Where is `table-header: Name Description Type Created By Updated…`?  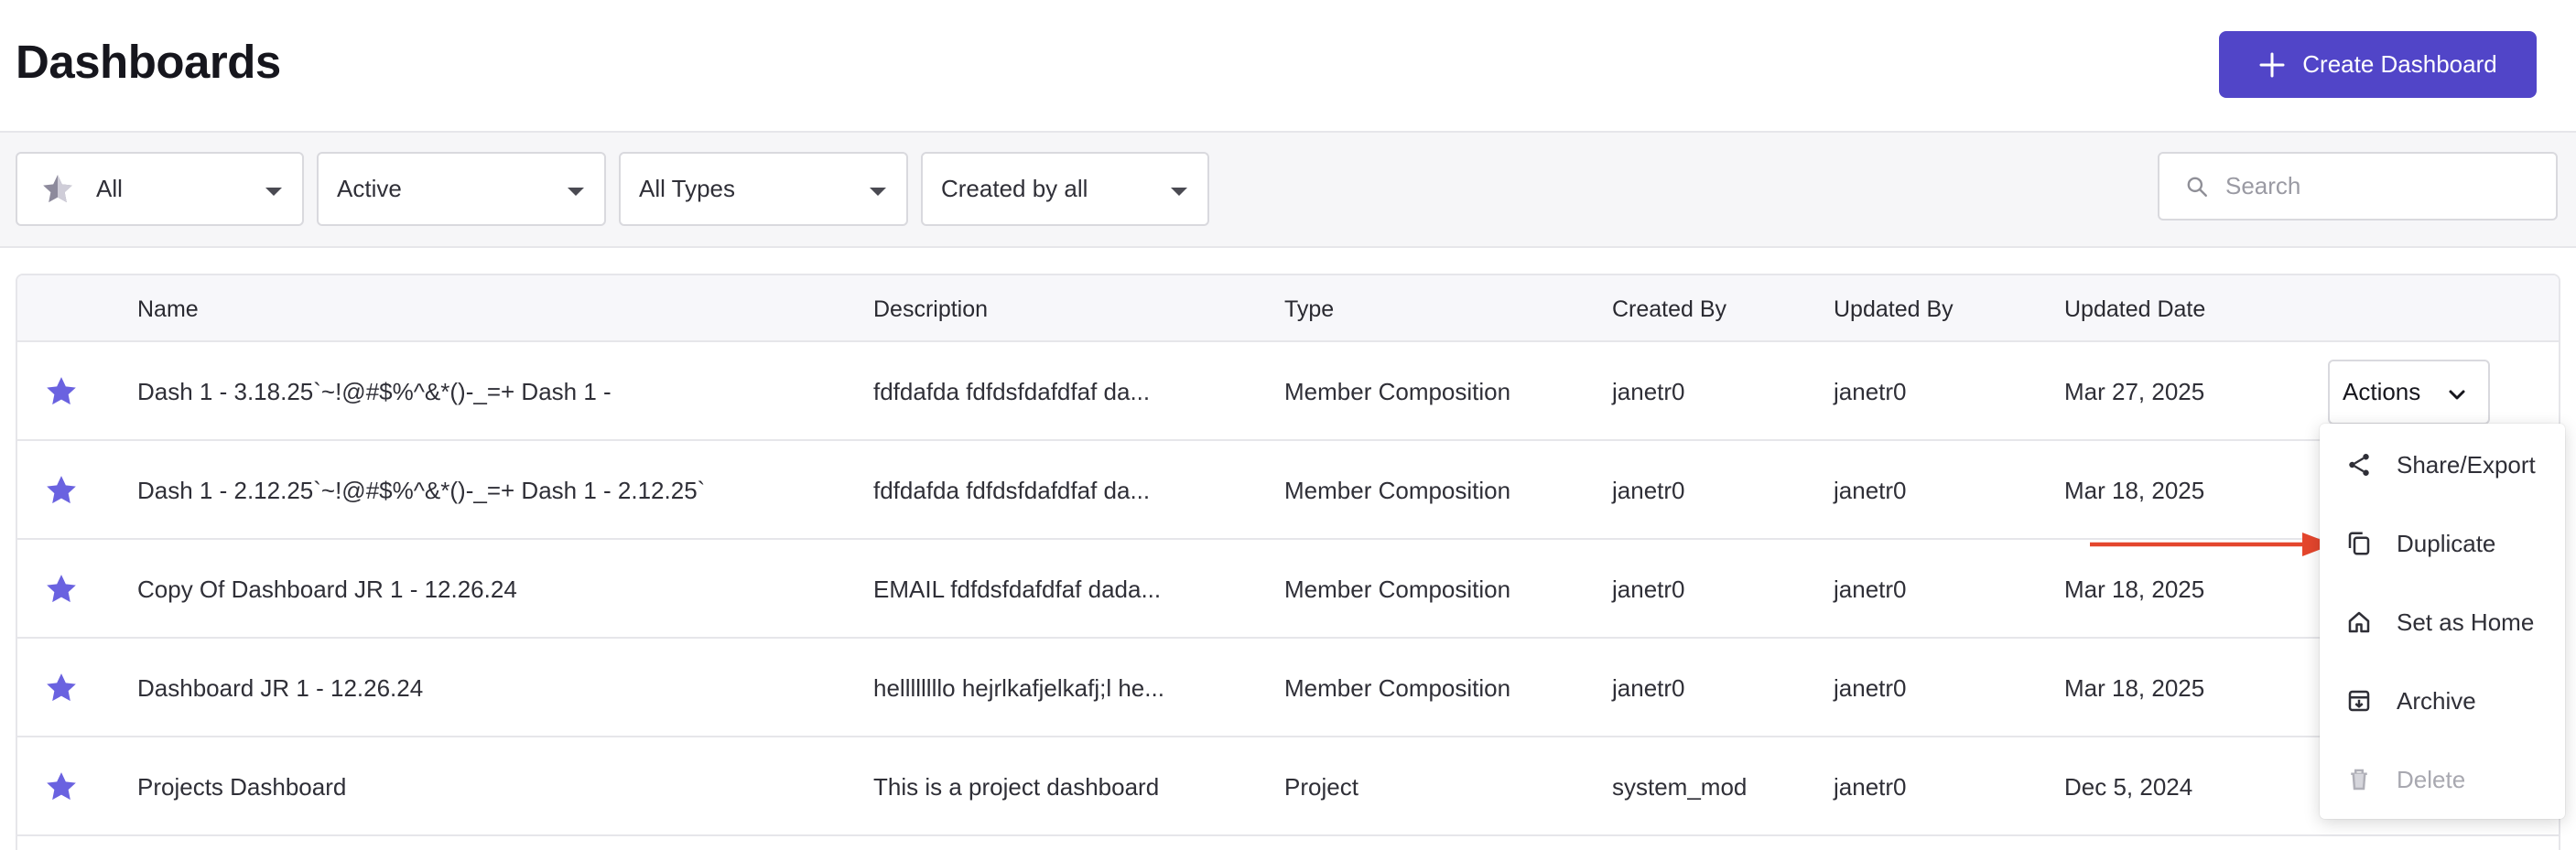
table-header: Name Description Type Created By Updated… is located at coordinates (1288, 308).